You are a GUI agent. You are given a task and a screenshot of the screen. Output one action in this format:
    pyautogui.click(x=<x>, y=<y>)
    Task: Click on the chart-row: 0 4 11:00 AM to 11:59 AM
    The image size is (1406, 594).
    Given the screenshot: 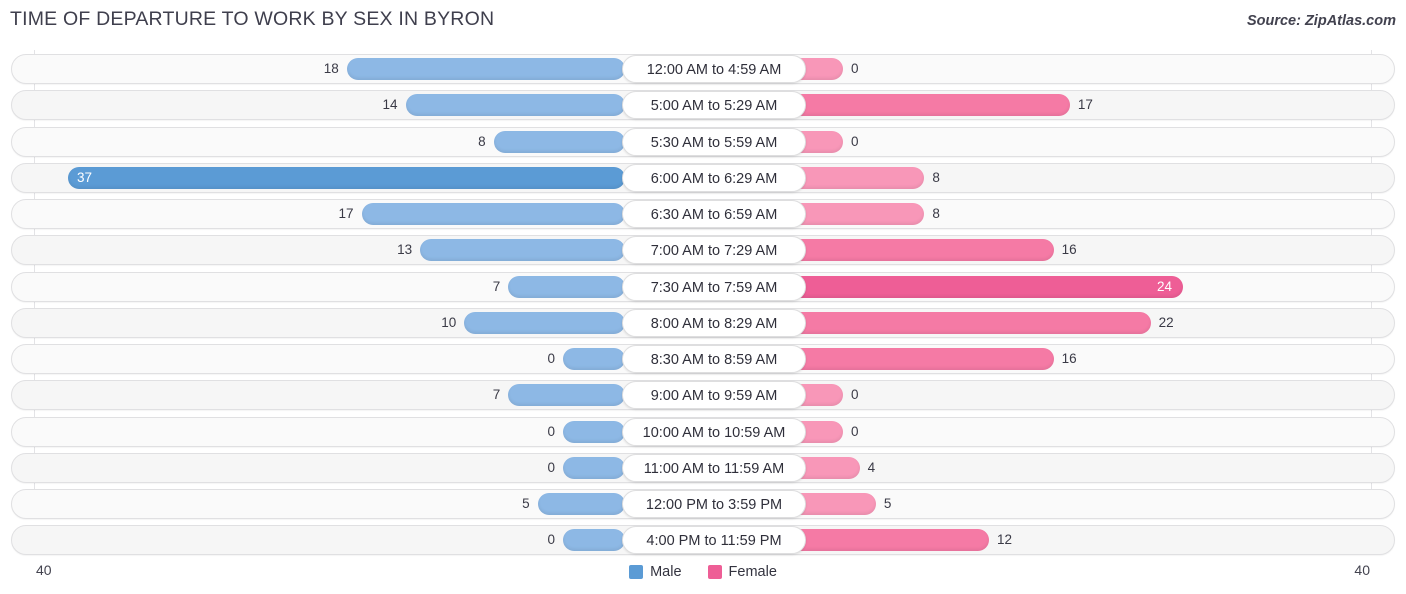 What is the action you would take?
    pyautogui.click(x=703, y=467)
    